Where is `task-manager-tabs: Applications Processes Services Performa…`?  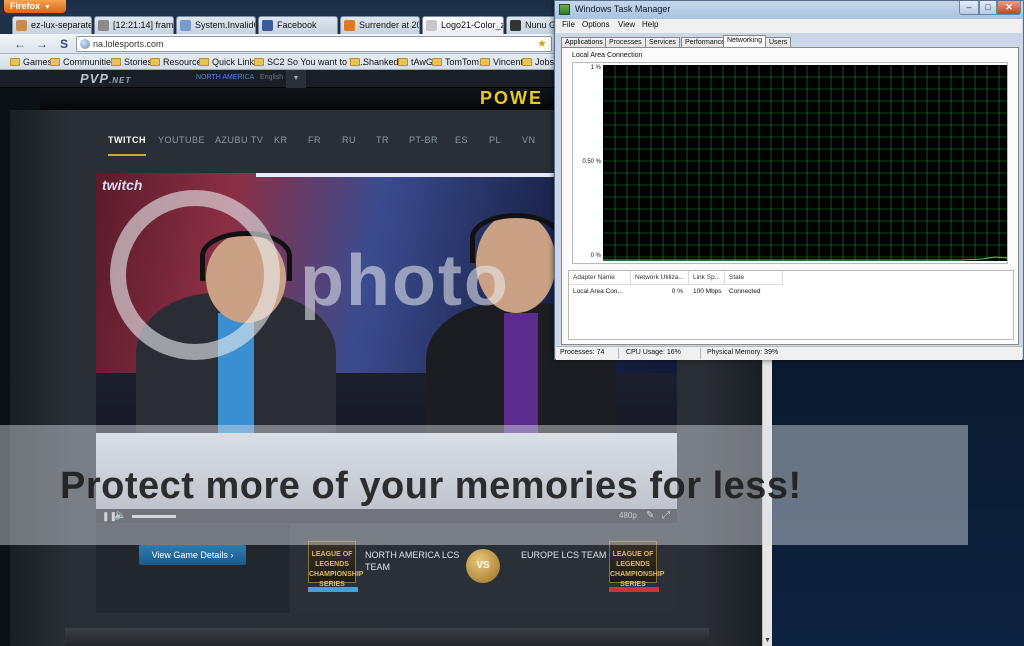
task-manager-tabs: Applications Processes Services Performa… is located at coordinates (791, 41).